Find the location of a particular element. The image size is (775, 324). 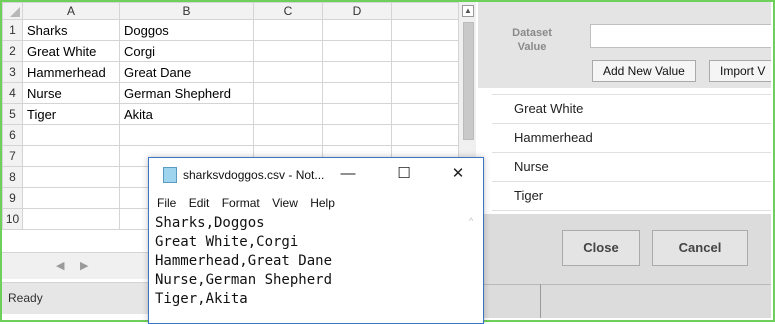

notepad-menu-bar: File Edit Format View Help is located at coordinates (316, 203).